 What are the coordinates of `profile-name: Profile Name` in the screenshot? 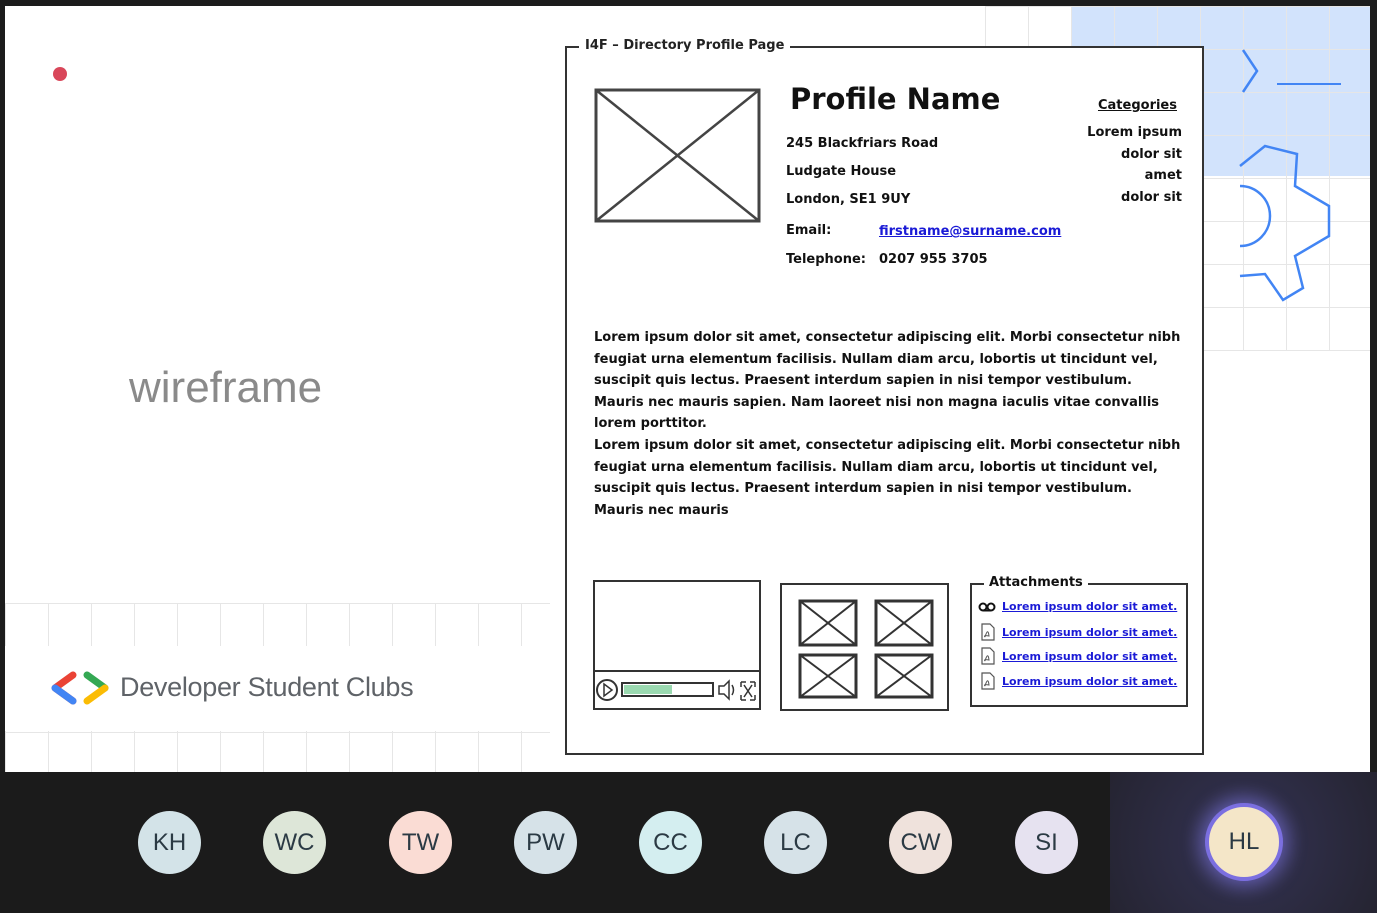 It's located at (895, 99).